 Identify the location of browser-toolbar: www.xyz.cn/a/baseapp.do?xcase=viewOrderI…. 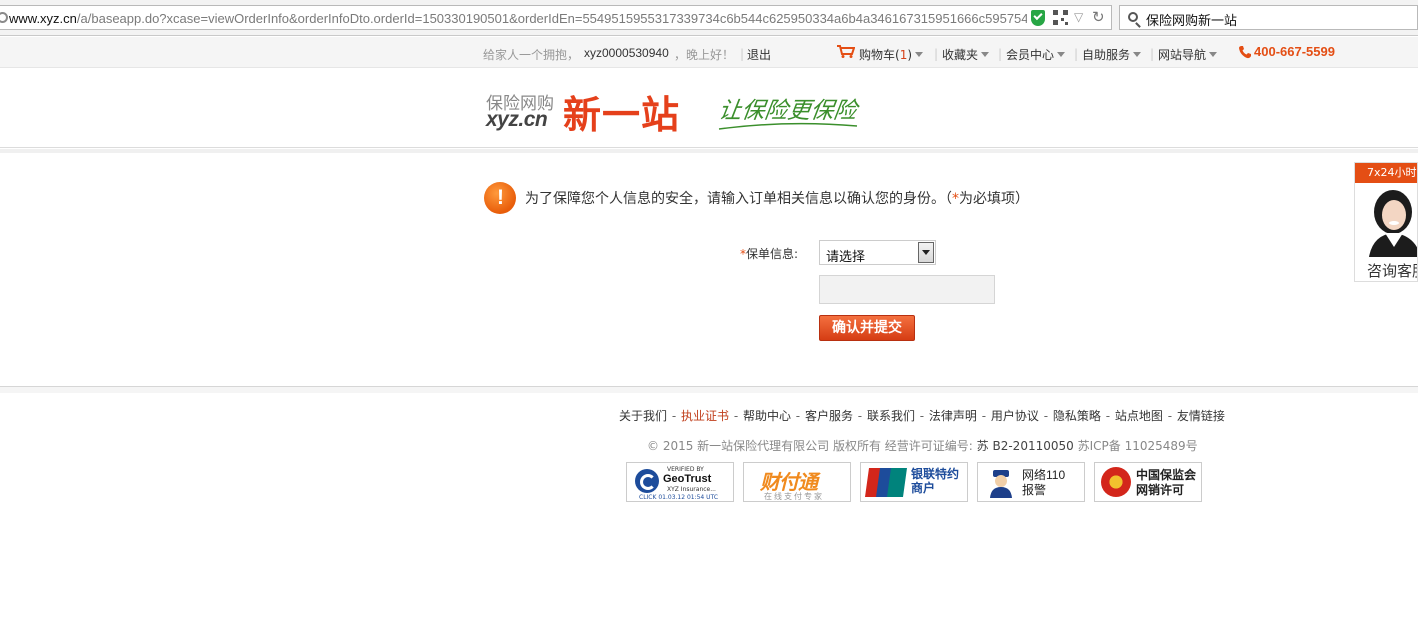
(709, 18).